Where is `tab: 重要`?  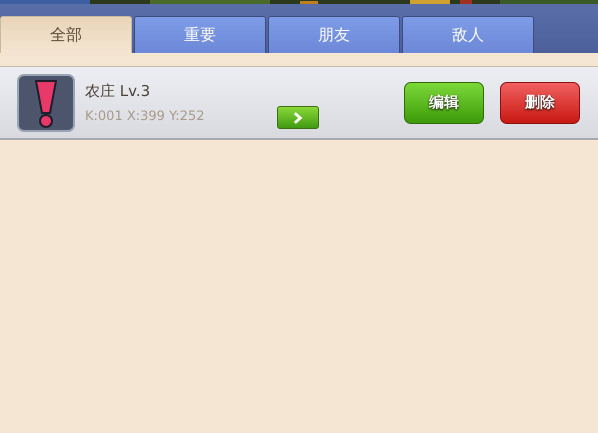 tab: 重要 is located at coordinates (200, 34).